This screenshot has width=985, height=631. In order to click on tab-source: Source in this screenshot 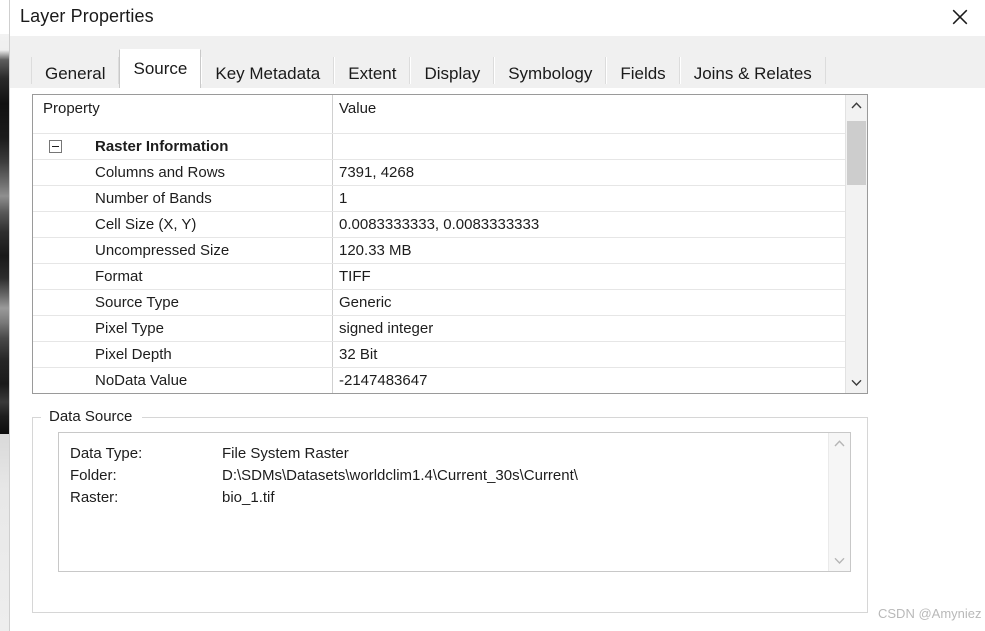, I will do `click(160, 68)`.